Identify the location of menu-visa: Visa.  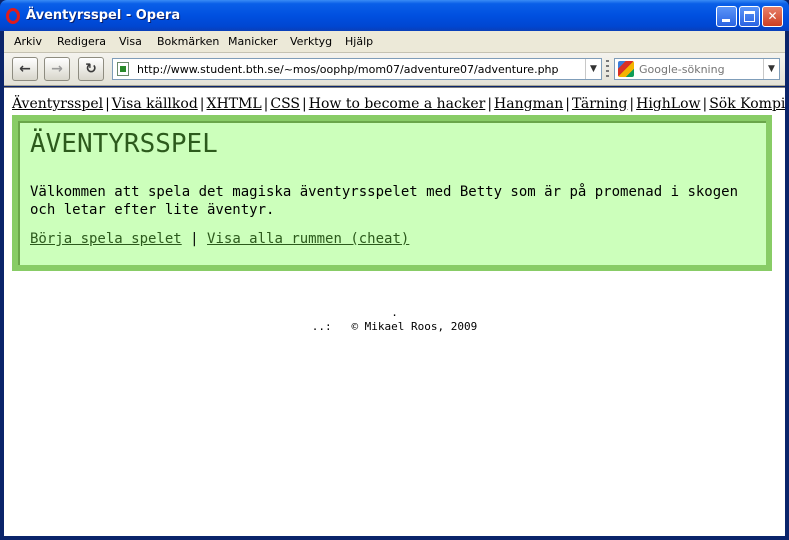
(130, 41).